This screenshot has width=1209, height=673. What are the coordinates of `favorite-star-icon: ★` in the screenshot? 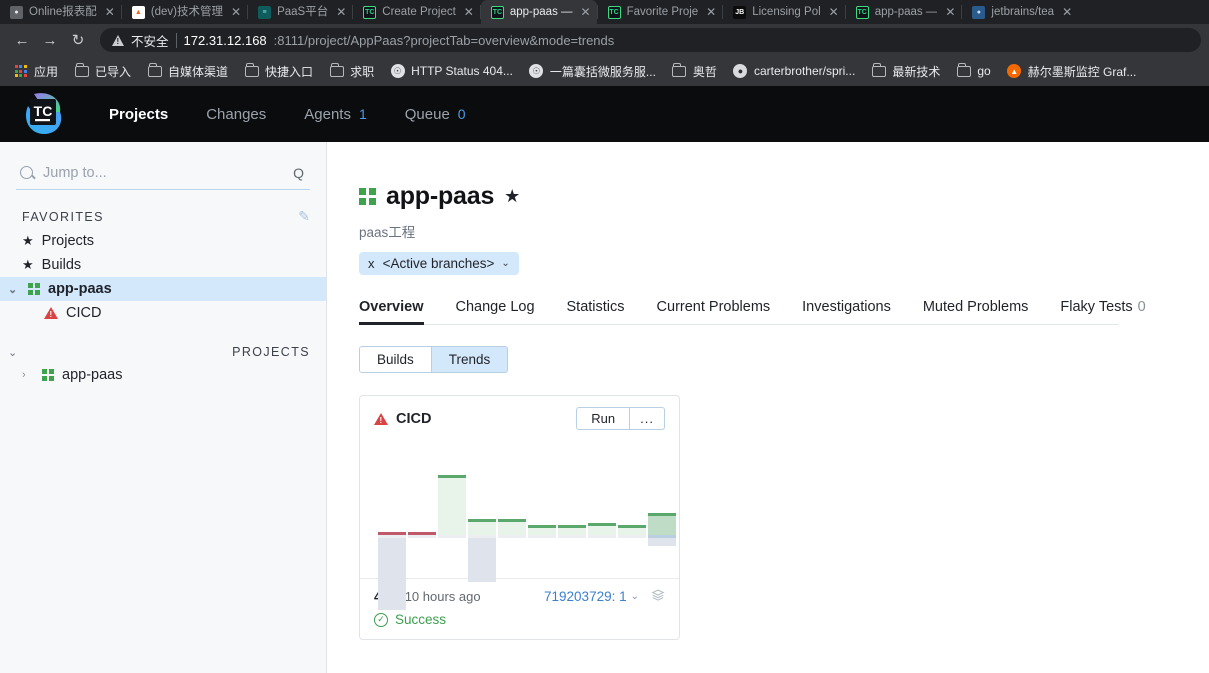 It's located at (512, 196).